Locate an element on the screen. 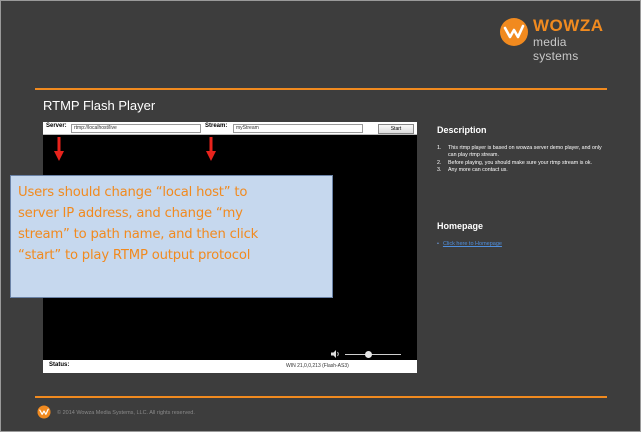 The image size is (641, 432). wowza-logo-icon is located at coordinates (514, 32).